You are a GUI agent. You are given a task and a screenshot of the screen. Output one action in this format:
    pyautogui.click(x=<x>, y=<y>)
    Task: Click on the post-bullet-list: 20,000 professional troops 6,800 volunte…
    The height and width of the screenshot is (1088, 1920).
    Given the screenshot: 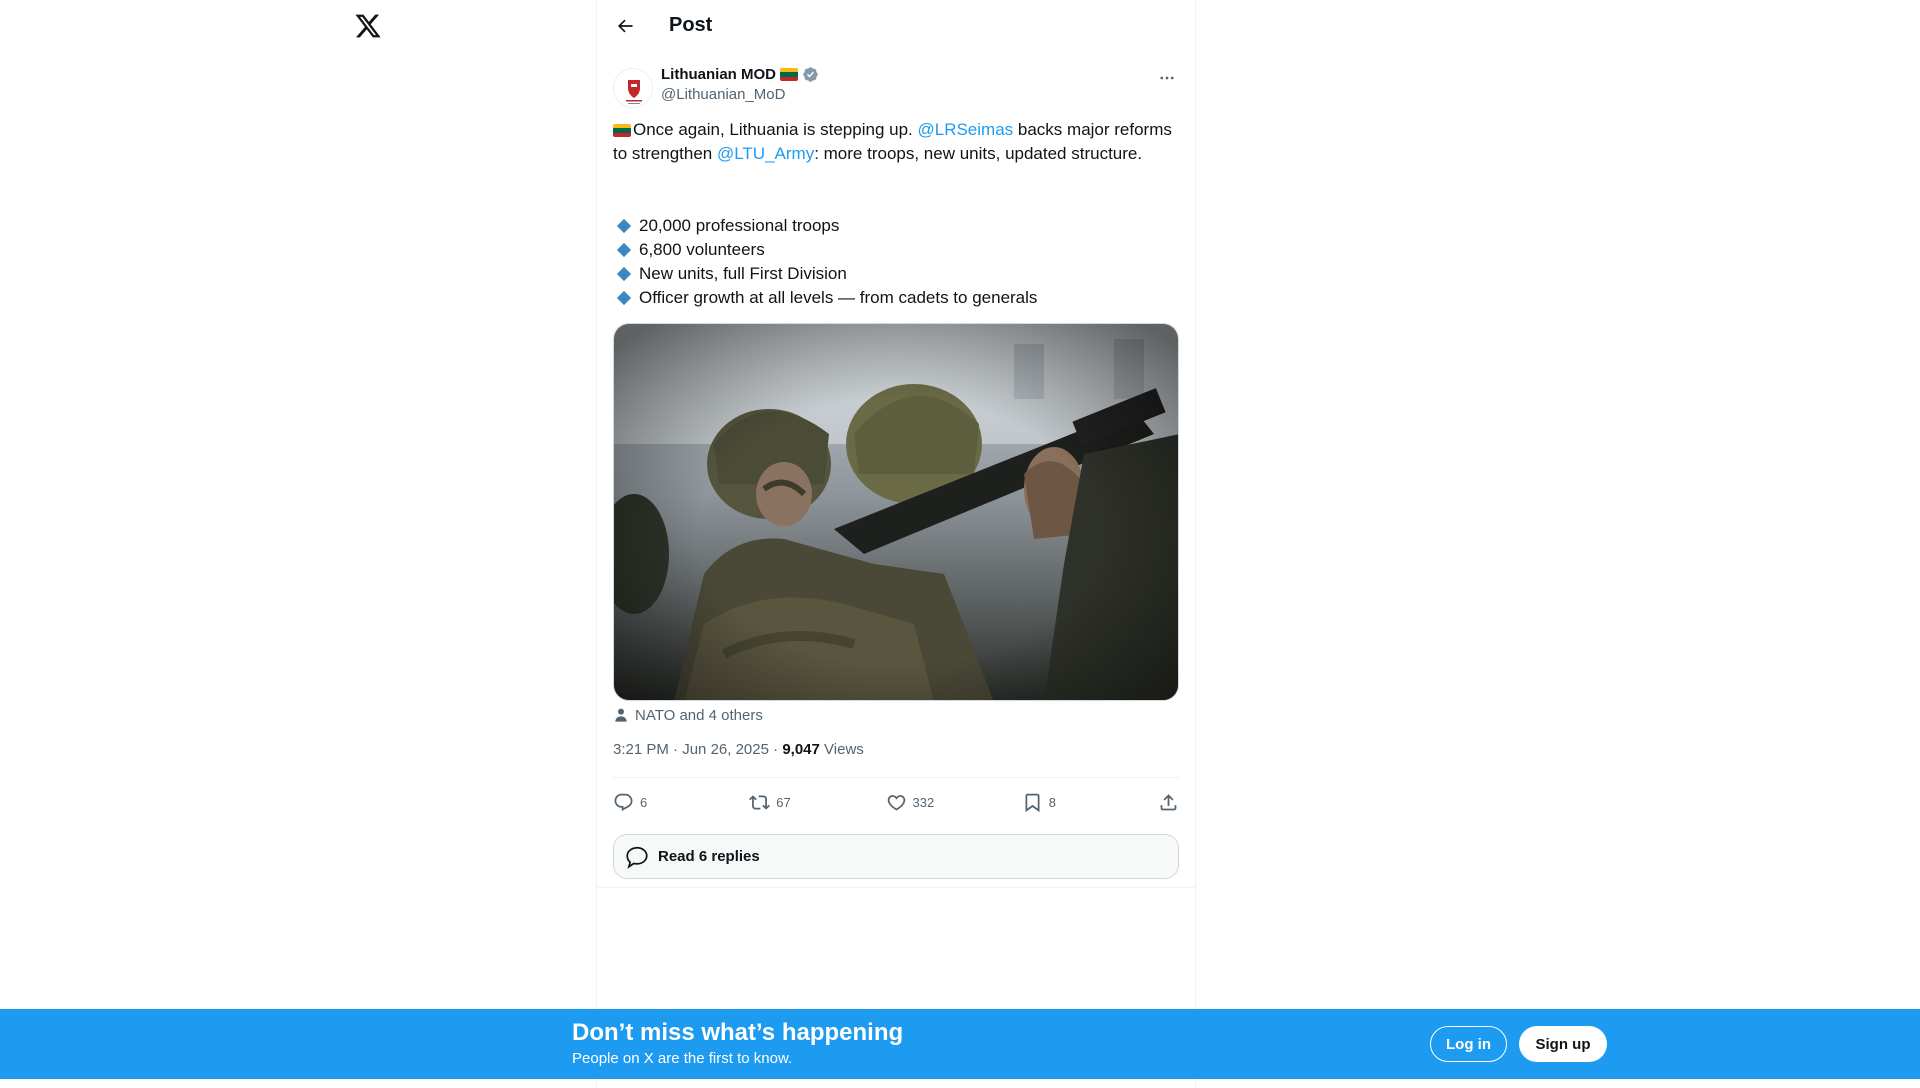 What is the action you would take?
    pyautogui.click(x=896, y=262)
    